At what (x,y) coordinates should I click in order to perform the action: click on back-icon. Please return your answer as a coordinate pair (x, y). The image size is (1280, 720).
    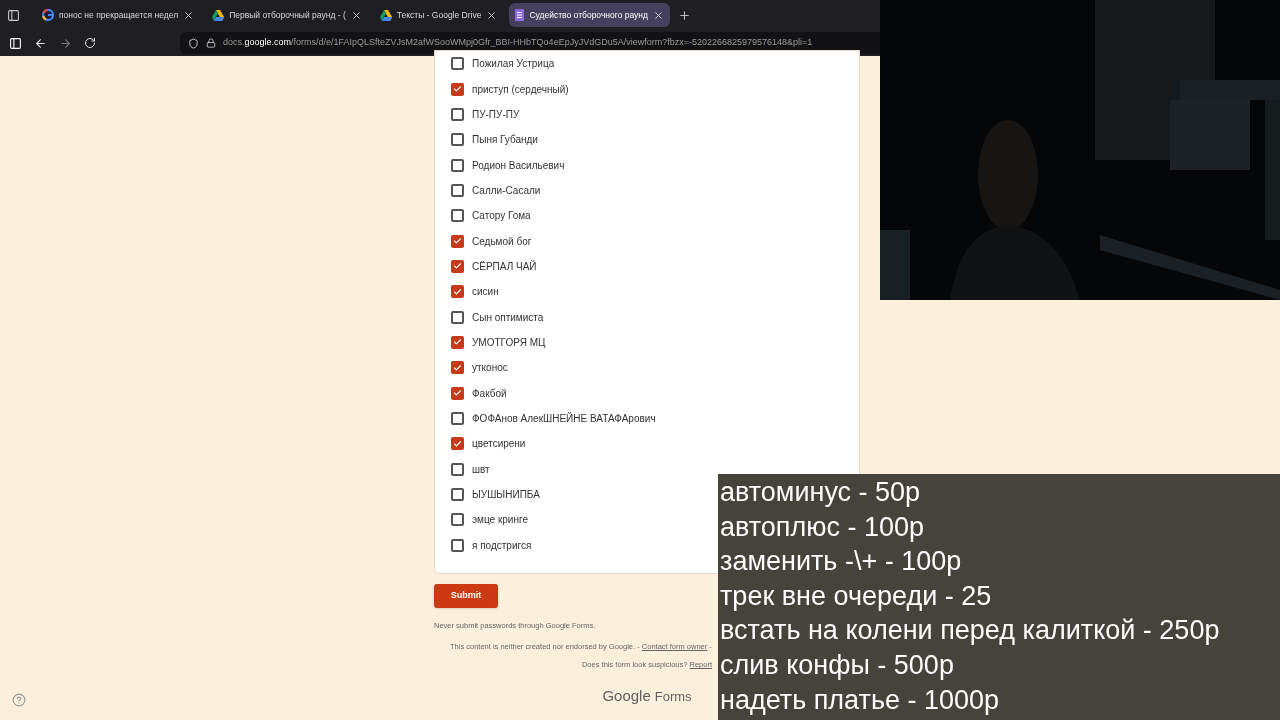
    Looking at the image, I should click on (40, 43).